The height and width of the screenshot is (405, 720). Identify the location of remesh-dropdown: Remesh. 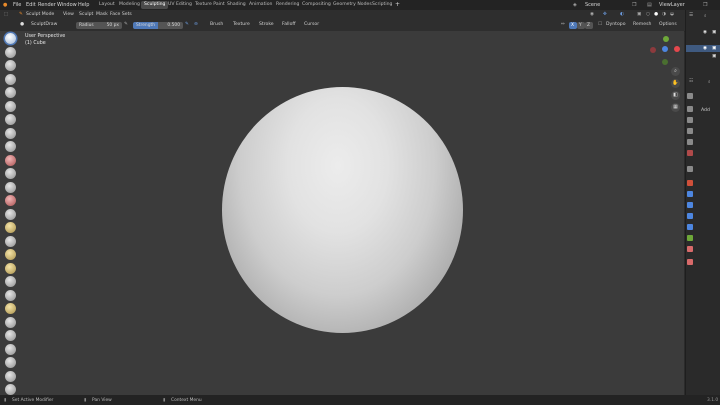
(642, 24).